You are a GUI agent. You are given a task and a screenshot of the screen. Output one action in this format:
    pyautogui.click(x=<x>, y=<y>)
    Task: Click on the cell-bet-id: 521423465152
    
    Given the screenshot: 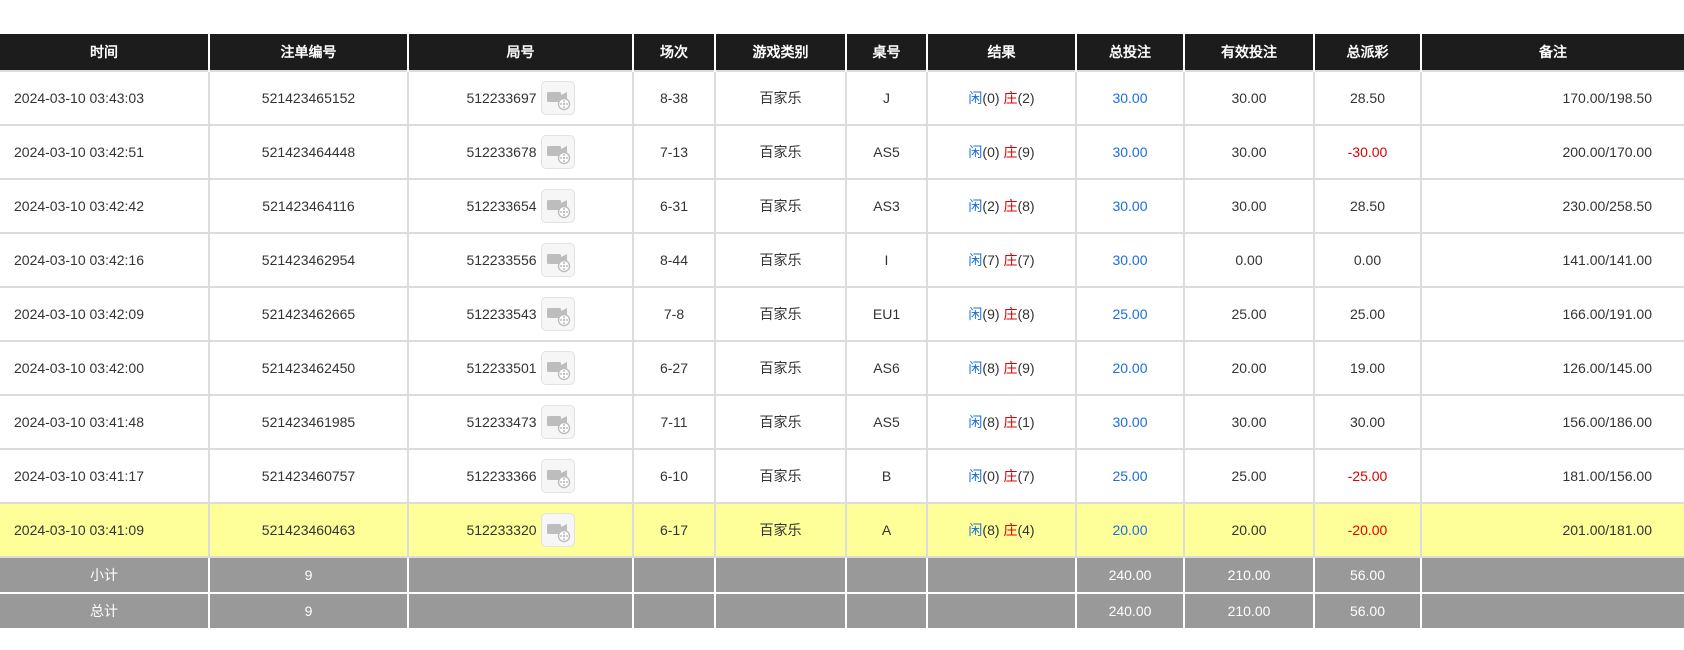 What is the action you would take?
    pyautogui.click(x=308, y=98)
    